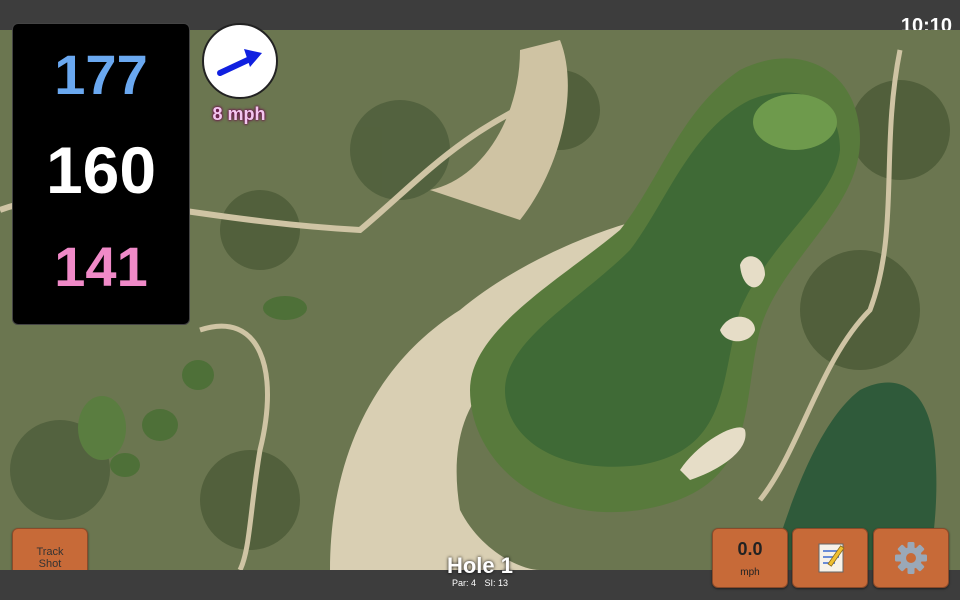 The width and height of the screenshot is (960, 600). Describe the element at coordinates (101, 266) in the screenshot. I see `front-yardage: 141` at that location.